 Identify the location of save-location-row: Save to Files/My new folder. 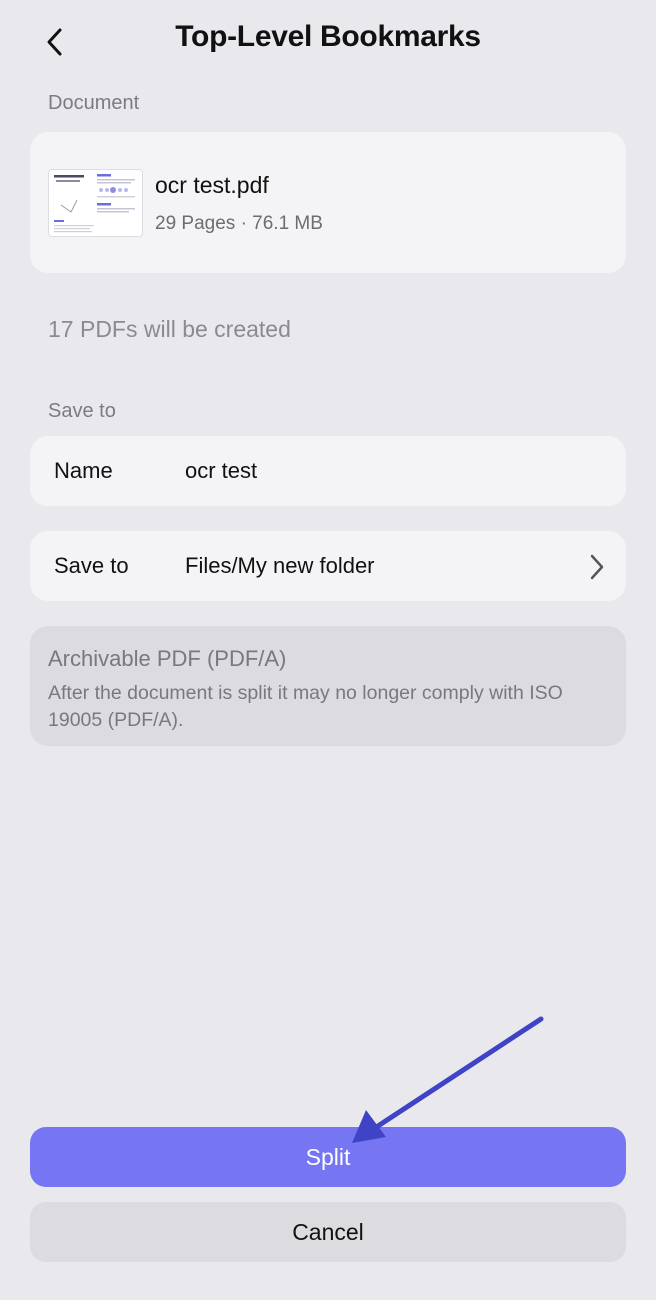
(328, 566).